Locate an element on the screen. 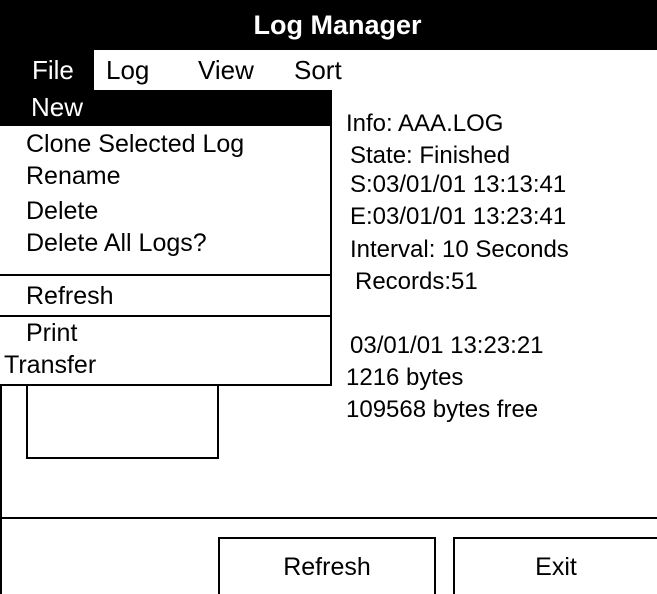 The image size is (657, 594). title-bar: Log Manager is located at coordinates (328, 25).